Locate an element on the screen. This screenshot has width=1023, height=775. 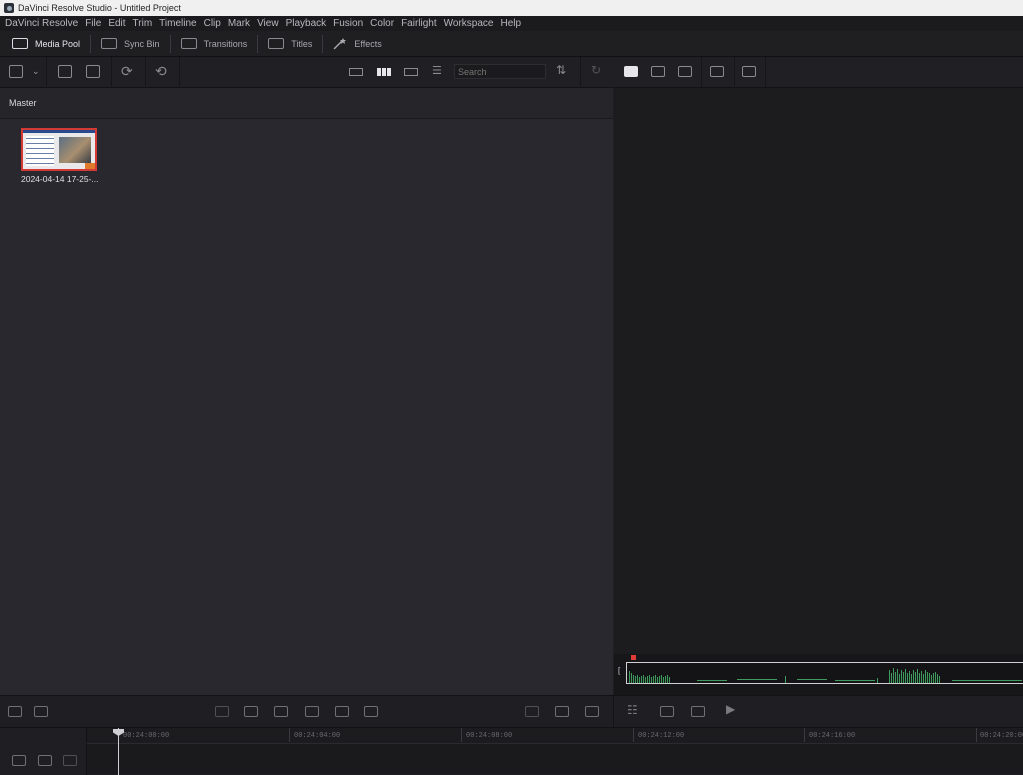
audio-waveform-strip: [ is located at coordinates (818, 674).